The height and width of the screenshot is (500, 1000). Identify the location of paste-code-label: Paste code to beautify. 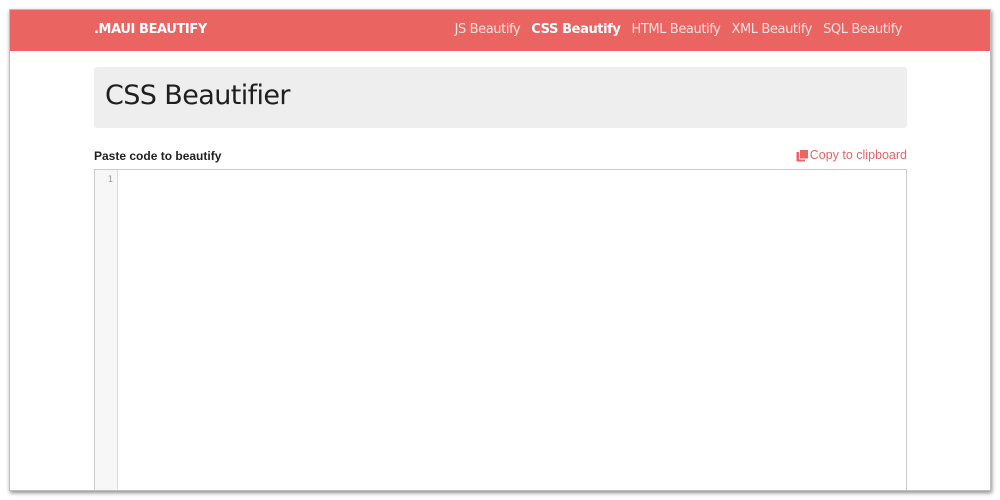
(158, 156).